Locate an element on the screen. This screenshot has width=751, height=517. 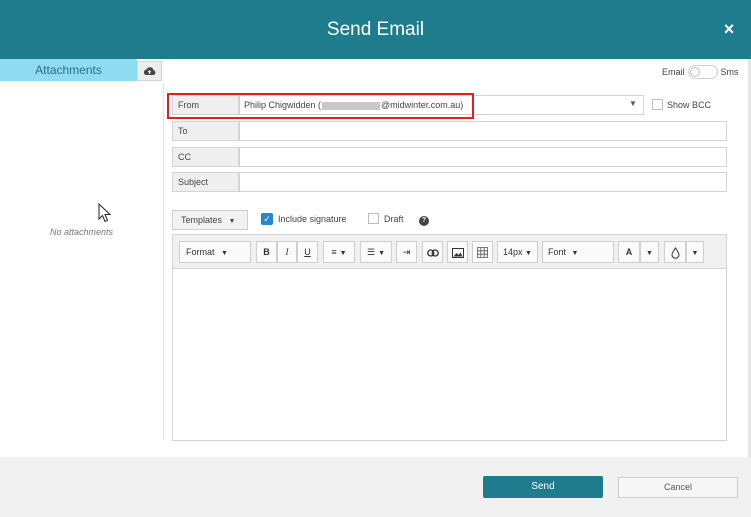
indent-icon: ⇥ is located at coordinates (406, 252).